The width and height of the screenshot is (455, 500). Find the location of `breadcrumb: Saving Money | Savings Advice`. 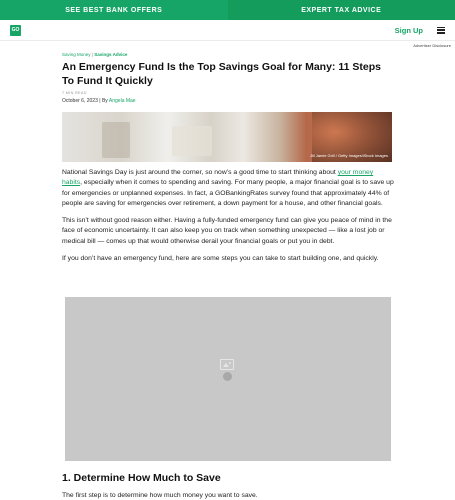

breadcrumb: Saving Money | Savings Advice is located at coordinates (227, 54).